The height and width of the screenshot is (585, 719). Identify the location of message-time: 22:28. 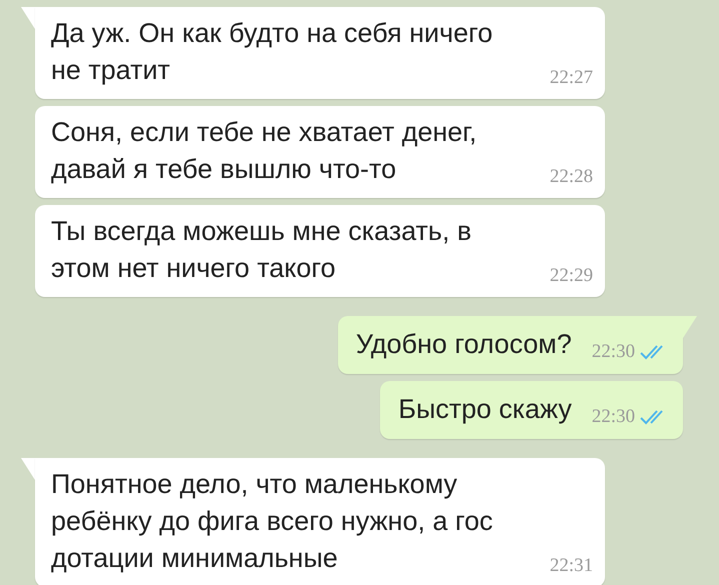
(571, 177).